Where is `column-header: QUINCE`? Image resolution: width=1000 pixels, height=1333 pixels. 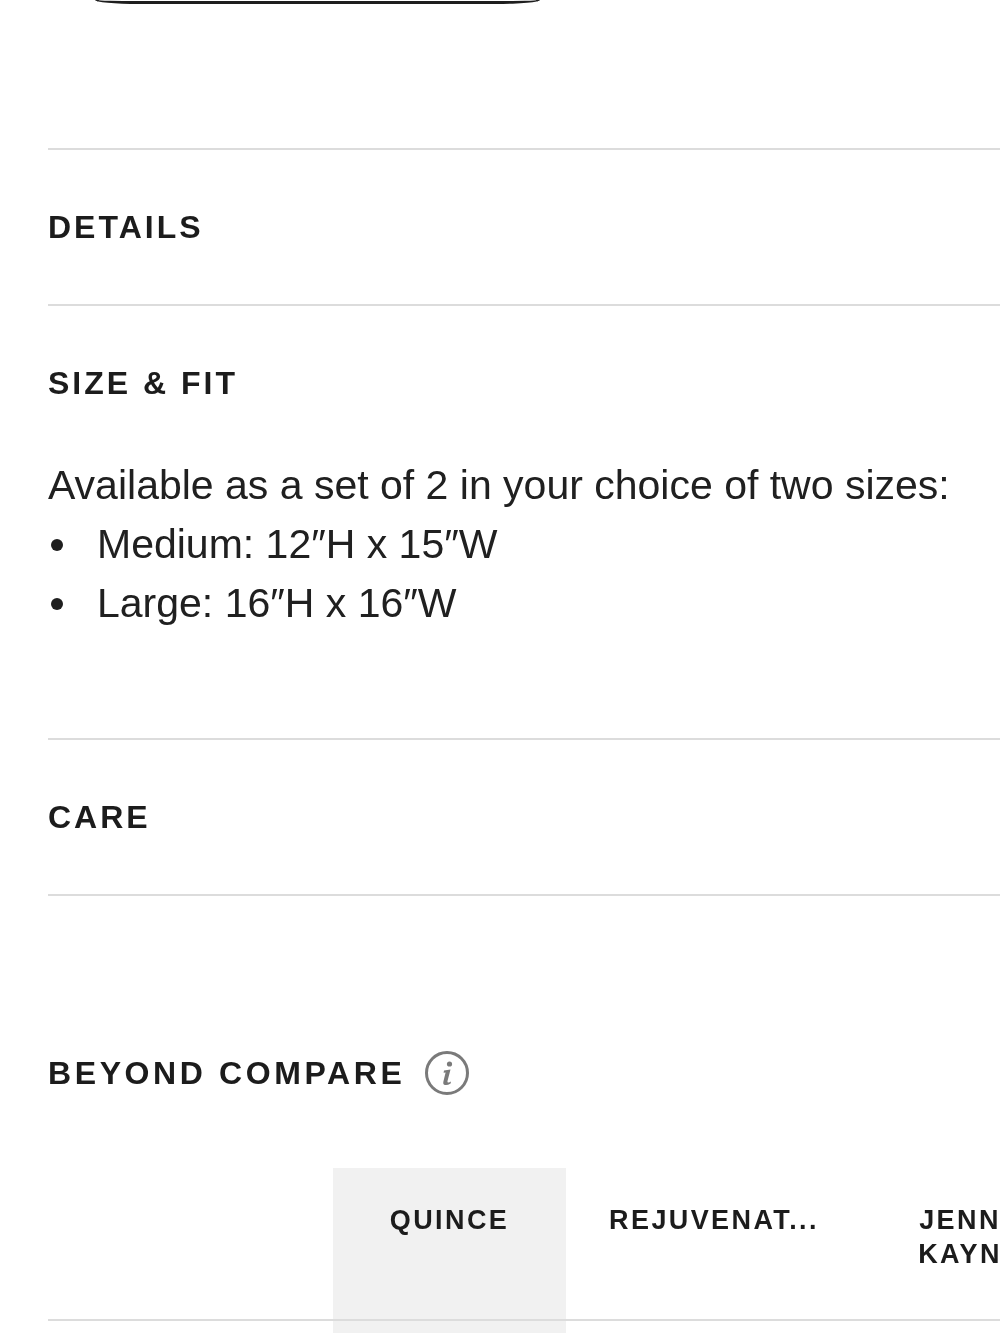 column-header: QUINCE is located at coordinates (449, 1244).